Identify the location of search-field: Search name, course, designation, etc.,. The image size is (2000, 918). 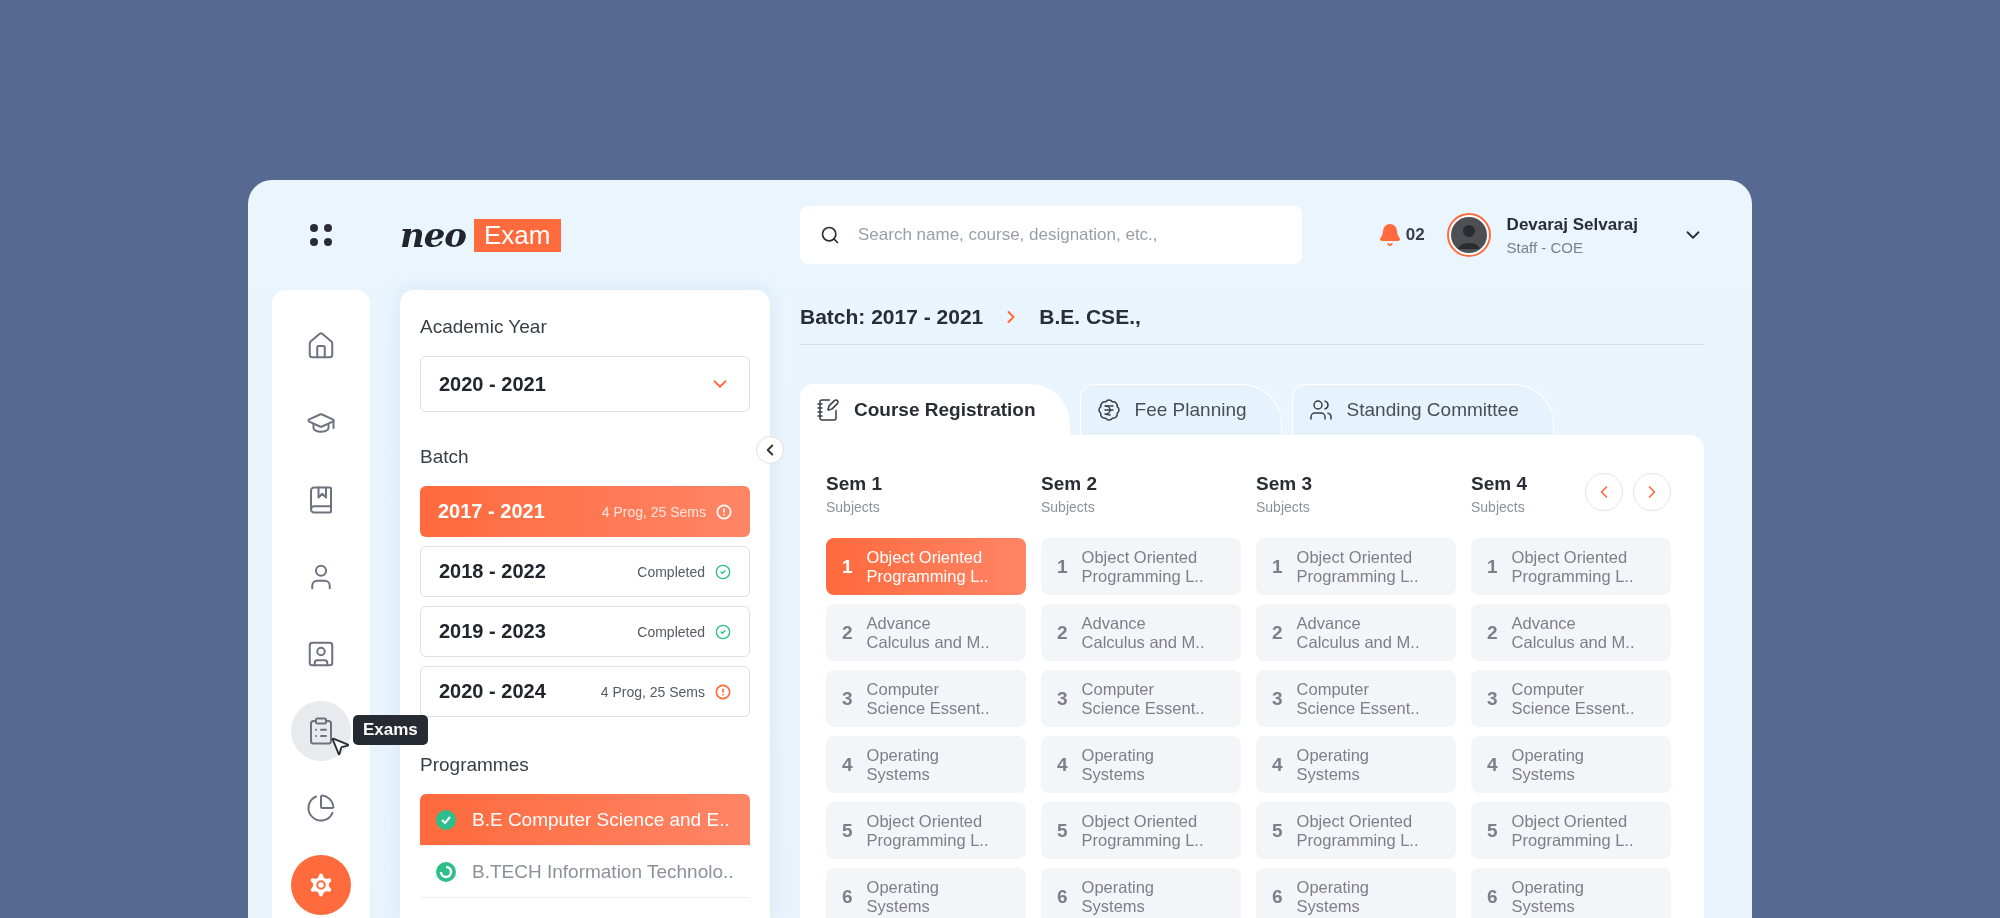
(1051, 235).